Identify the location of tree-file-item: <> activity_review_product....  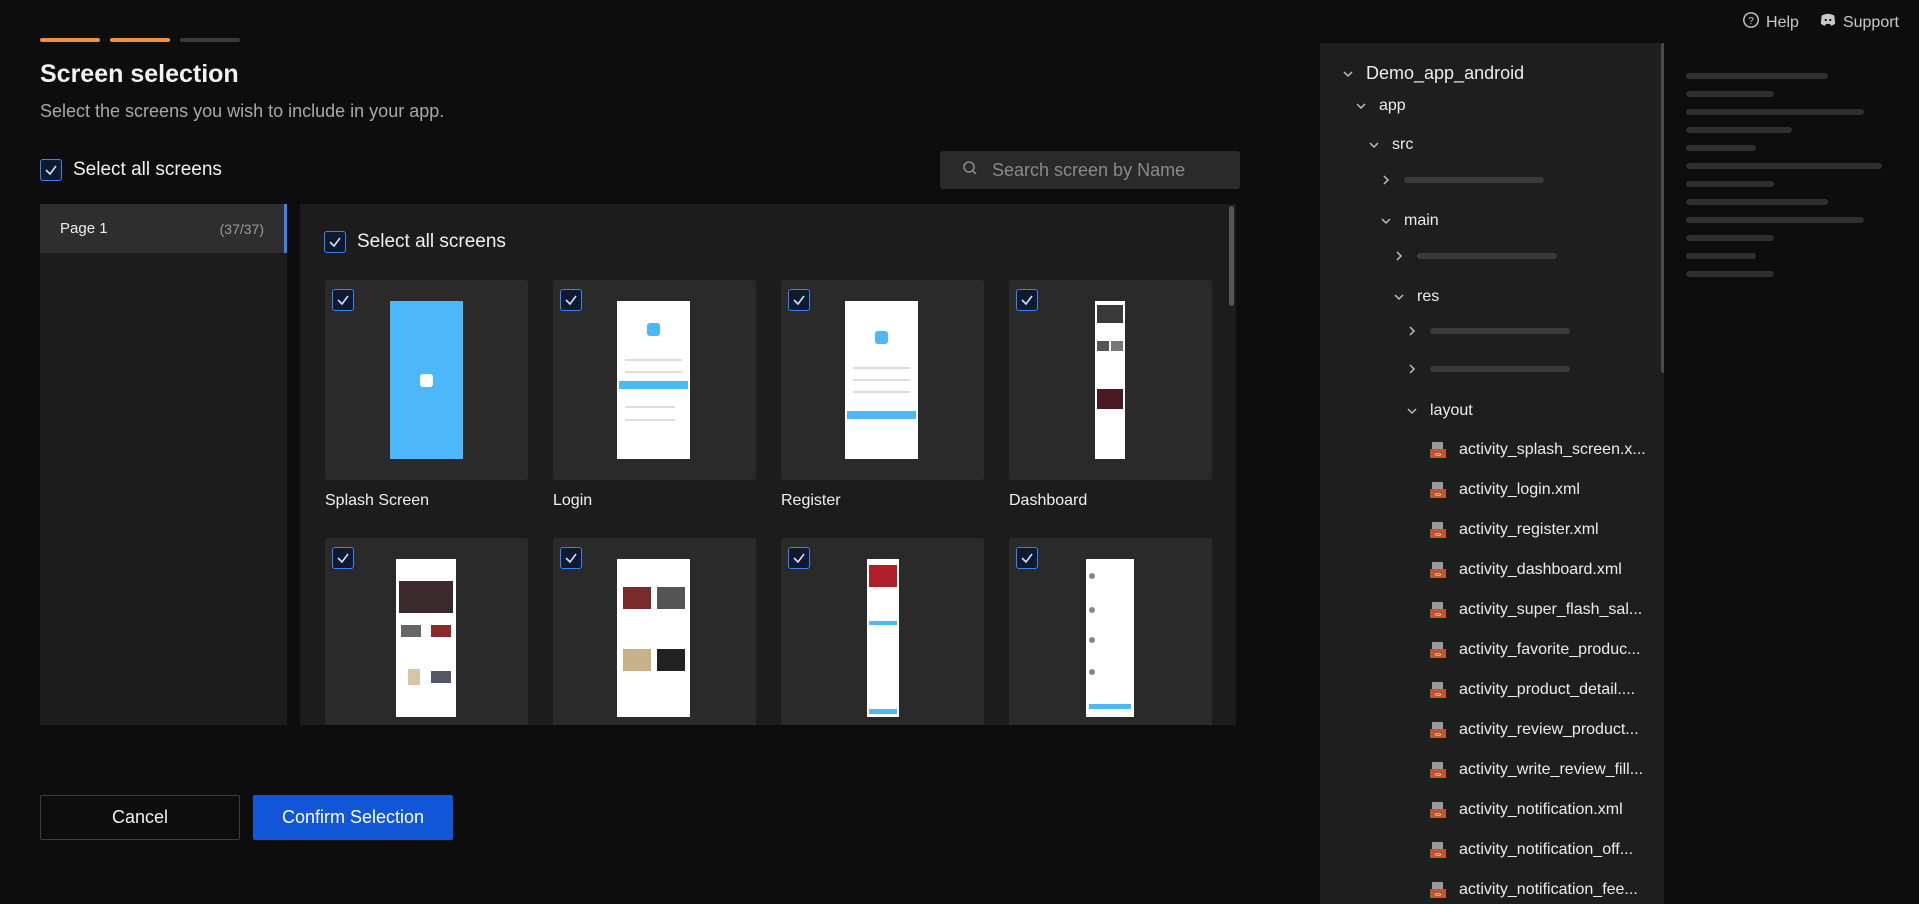
(1534, 730).